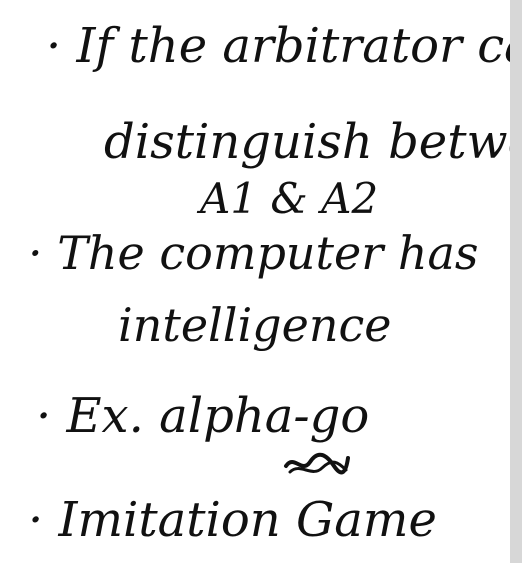  I want to click on note-line-2: distinguish between, so click(307, 142).